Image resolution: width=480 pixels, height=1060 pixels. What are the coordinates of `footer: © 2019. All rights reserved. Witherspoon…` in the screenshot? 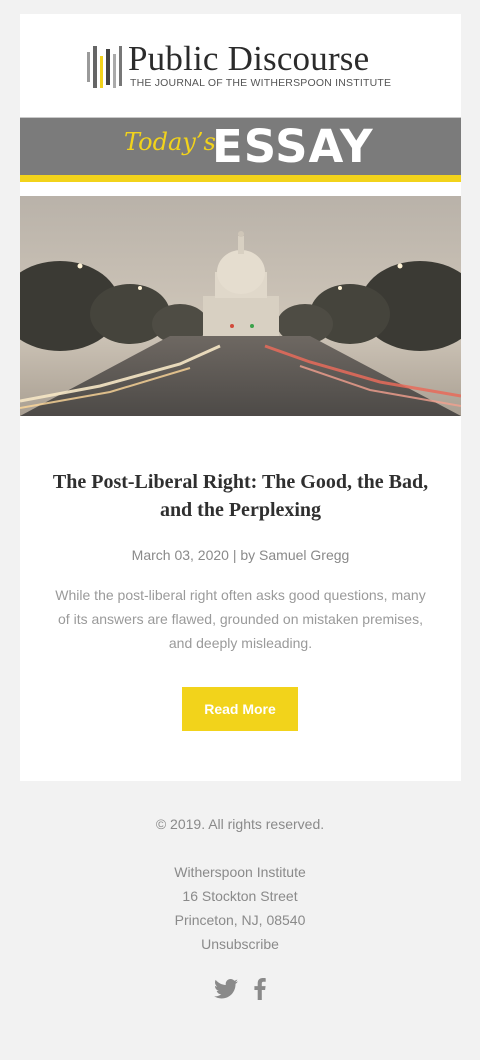 It's located at (240, 884).